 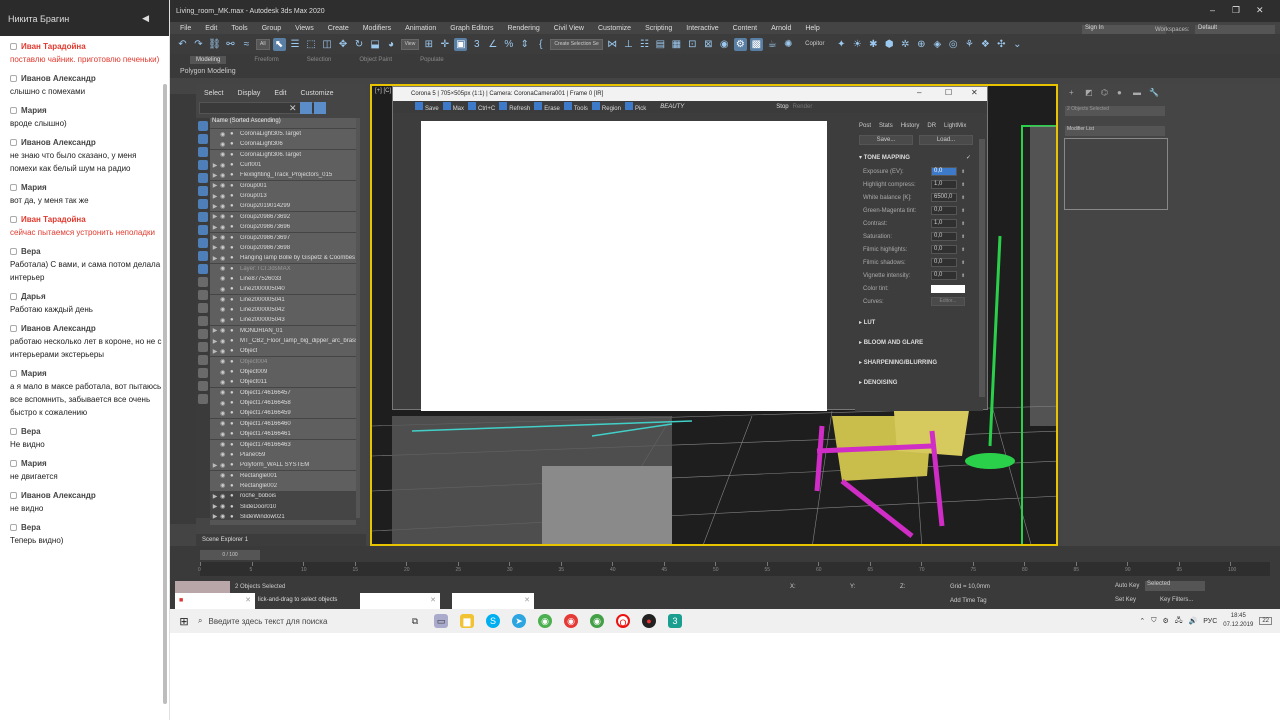 I want to click on vfb-toolbar-button: Refresh, so click(x=514, y=107).